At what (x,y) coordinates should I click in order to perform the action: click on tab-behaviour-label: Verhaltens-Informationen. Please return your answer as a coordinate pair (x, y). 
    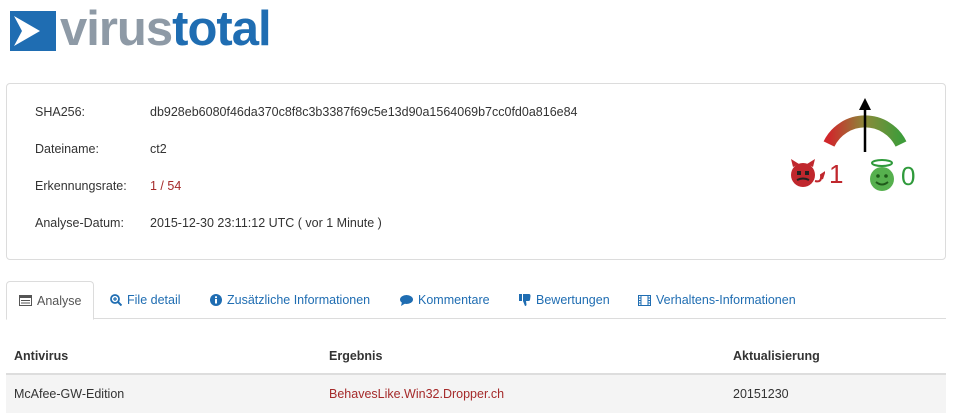
    Looking at the image, I should click on (726, 300).